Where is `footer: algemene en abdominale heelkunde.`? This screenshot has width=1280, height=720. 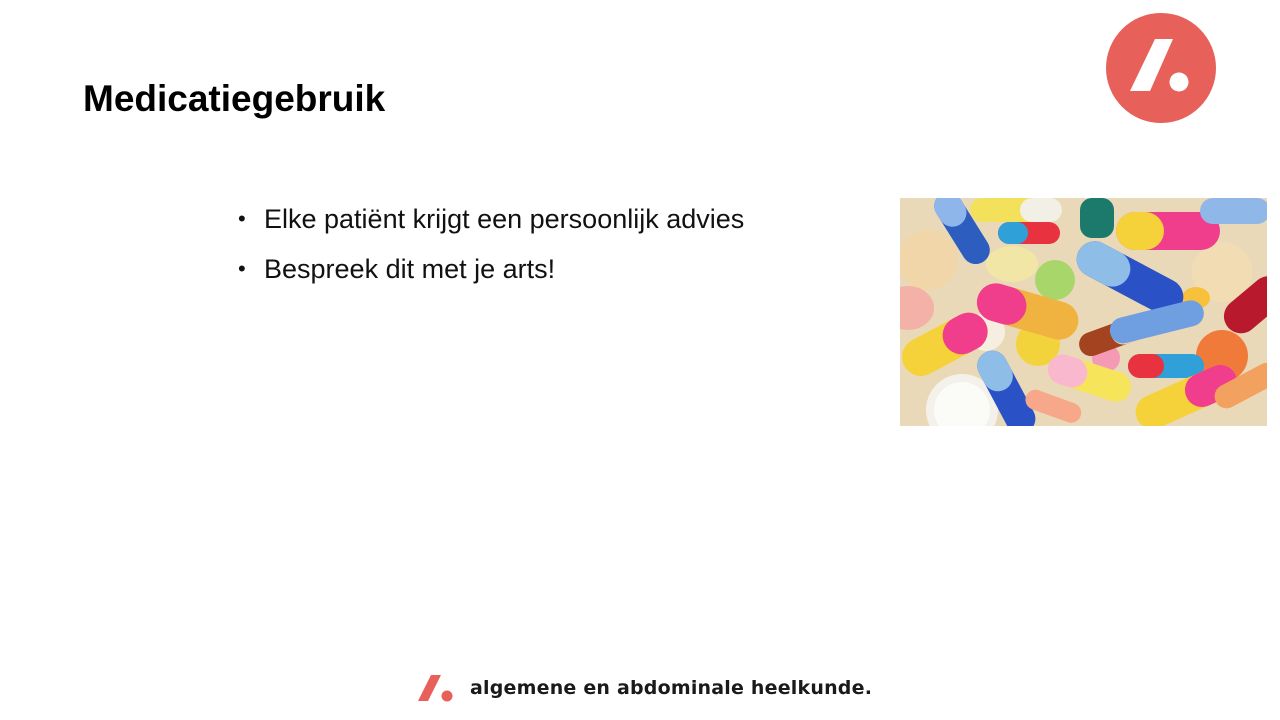 footer: algemene en abdominale heelkunde. is located at coordinates (645, 688).